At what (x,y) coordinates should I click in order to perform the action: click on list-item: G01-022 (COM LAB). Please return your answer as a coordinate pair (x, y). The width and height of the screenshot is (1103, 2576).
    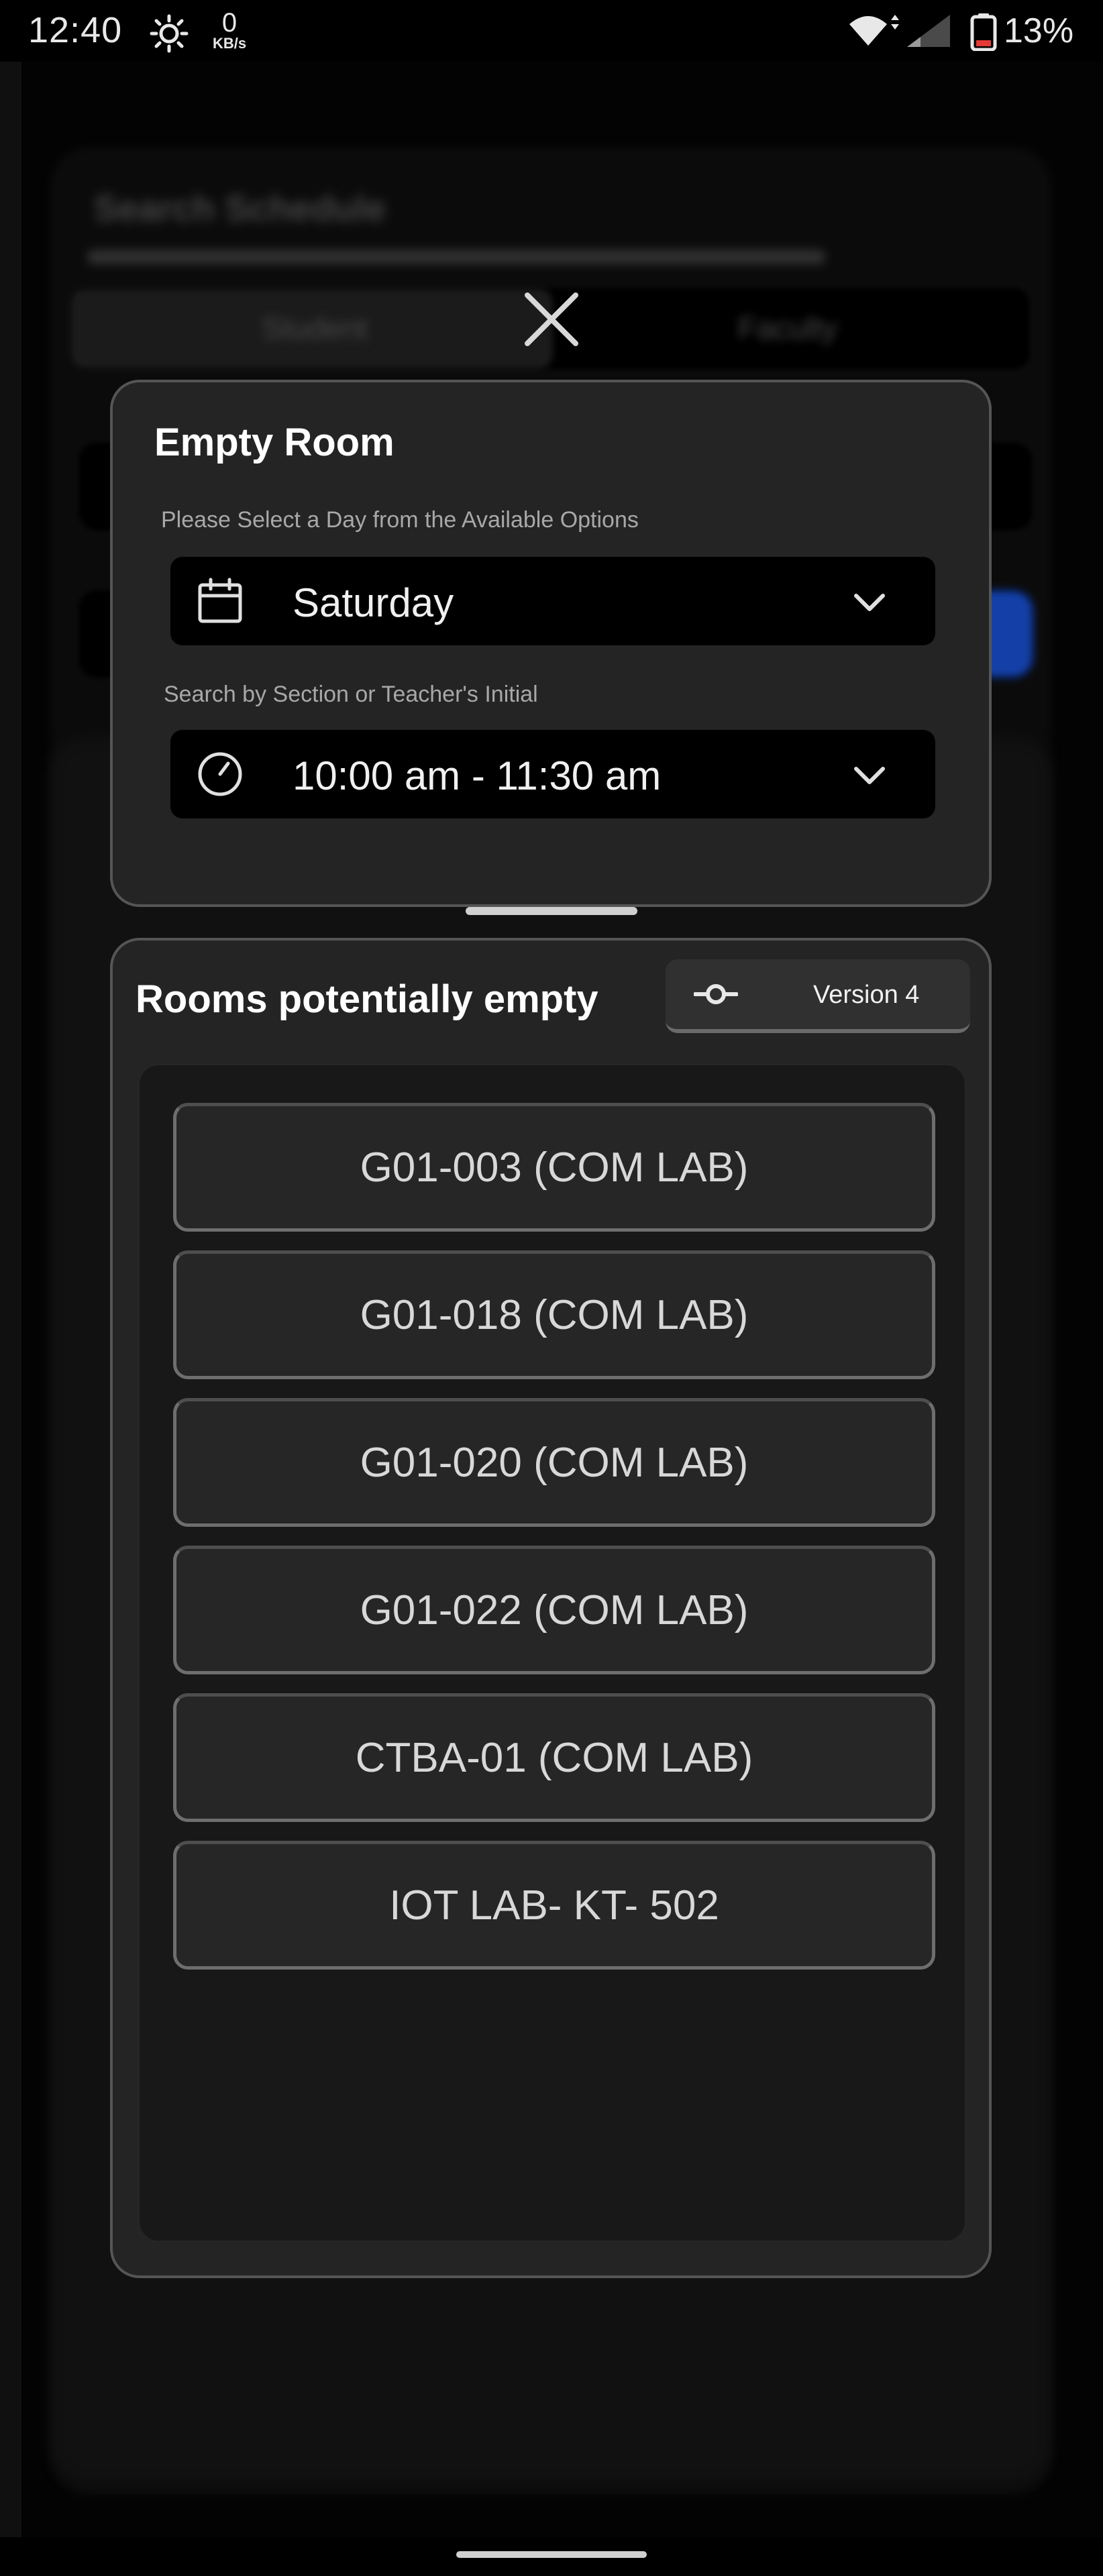
    Looking at the image, I should click on (554, 1610).